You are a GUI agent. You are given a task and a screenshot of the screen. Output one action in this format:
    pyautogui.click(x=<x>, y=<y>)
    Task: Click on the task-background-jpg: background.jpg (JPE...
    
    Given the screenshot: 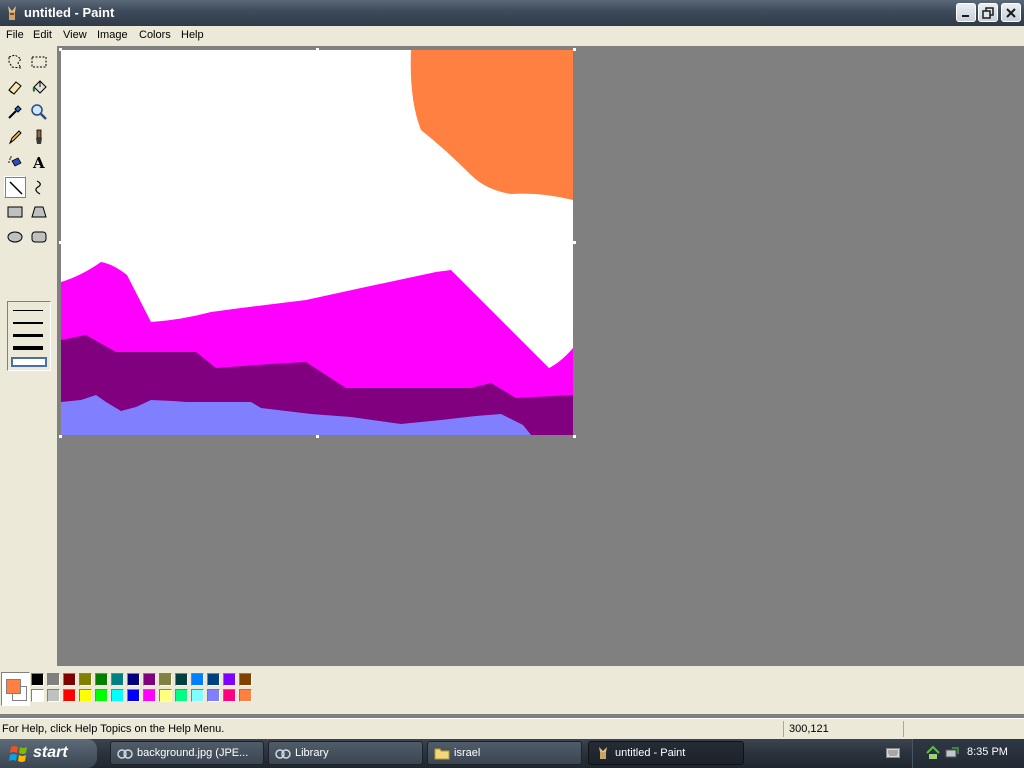 What is the action you would take?
    pyautogui.click(x=187, y=753)
    